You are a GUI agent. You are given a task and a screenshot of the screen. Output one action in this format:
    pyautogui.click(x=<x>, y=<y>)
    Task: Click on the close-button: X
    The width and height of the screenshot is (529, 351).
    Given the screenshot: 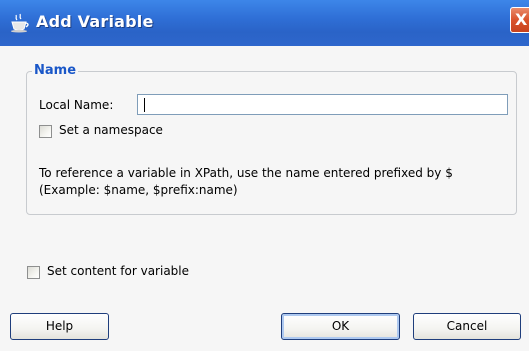 What is the action you would take?
    pyautogui.click(x=519, y=20)
    